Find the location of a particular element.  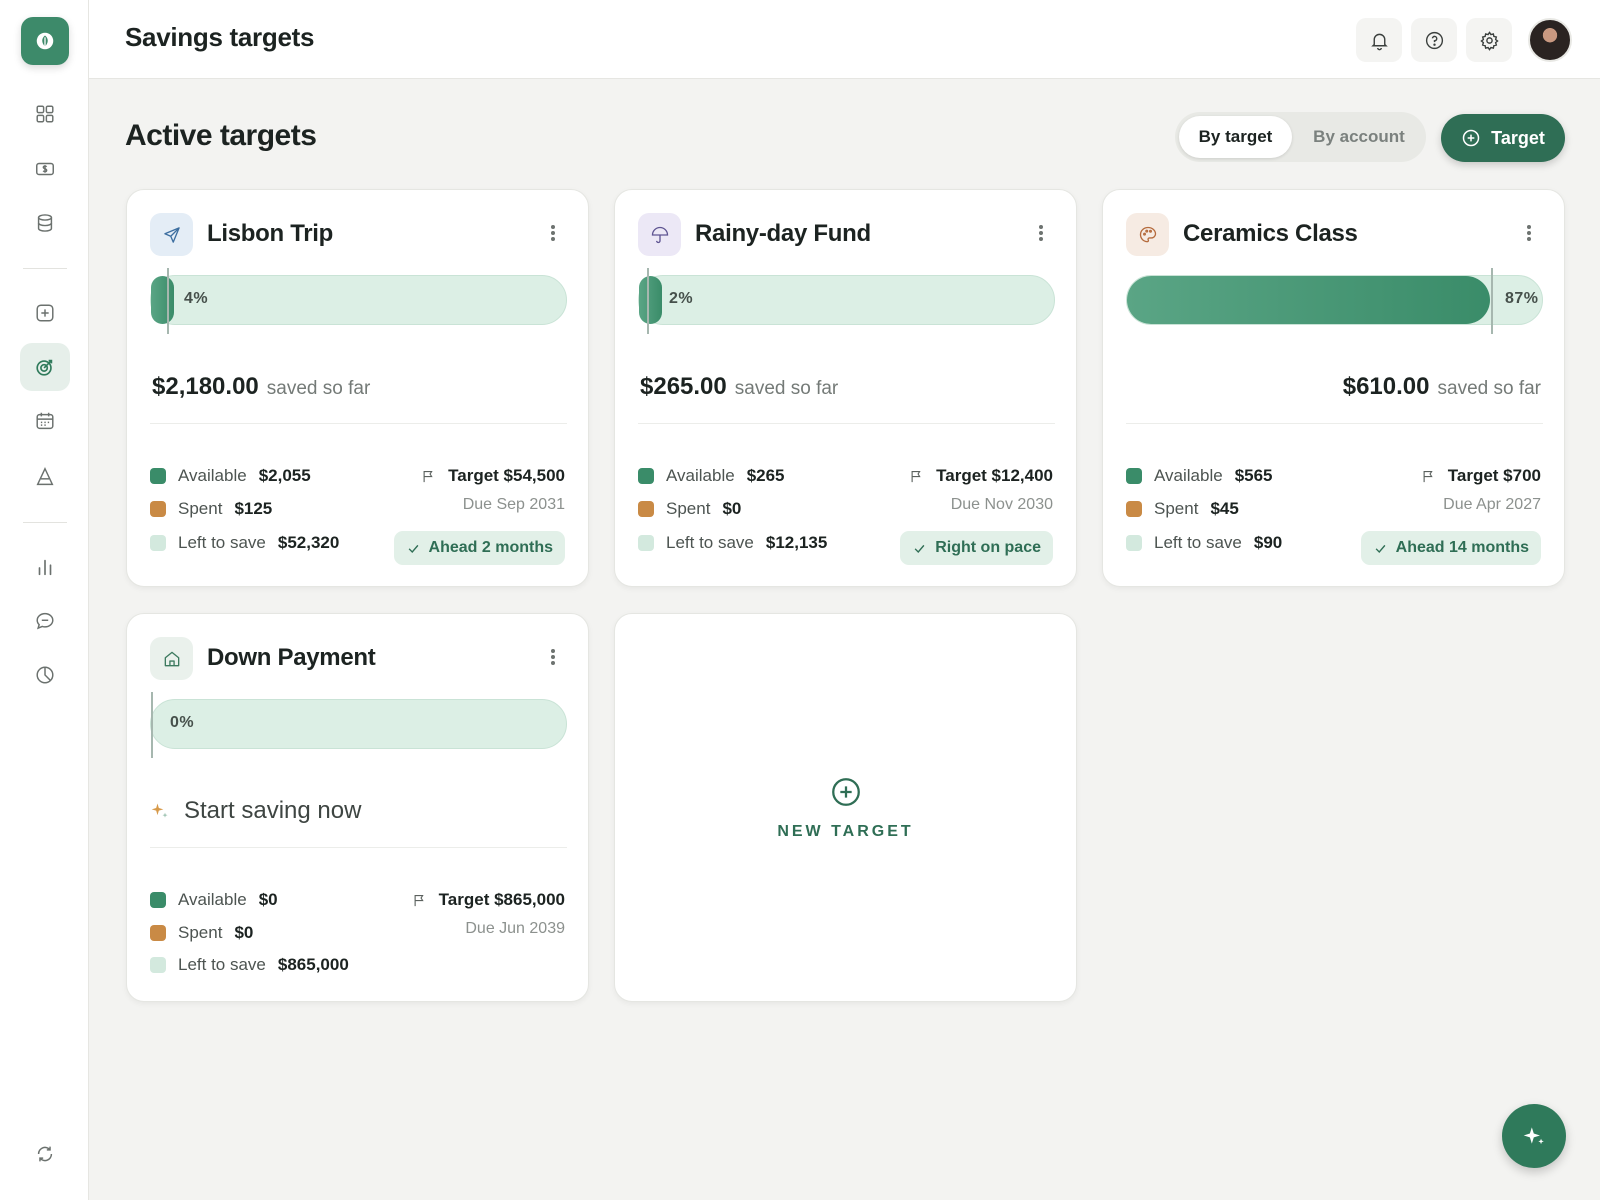

new-target-label: NEW TARGET is located at coordinates (845, 831).